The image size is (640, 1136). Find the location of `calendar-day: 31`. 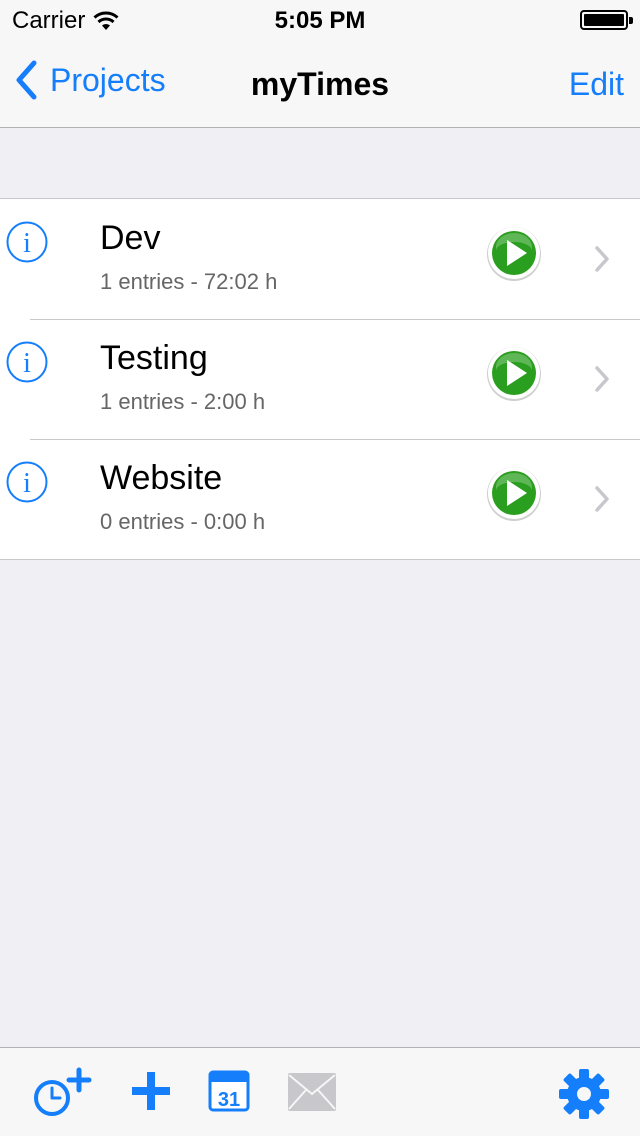

calendar-day: 31 is located at coordinates (229, 1100).